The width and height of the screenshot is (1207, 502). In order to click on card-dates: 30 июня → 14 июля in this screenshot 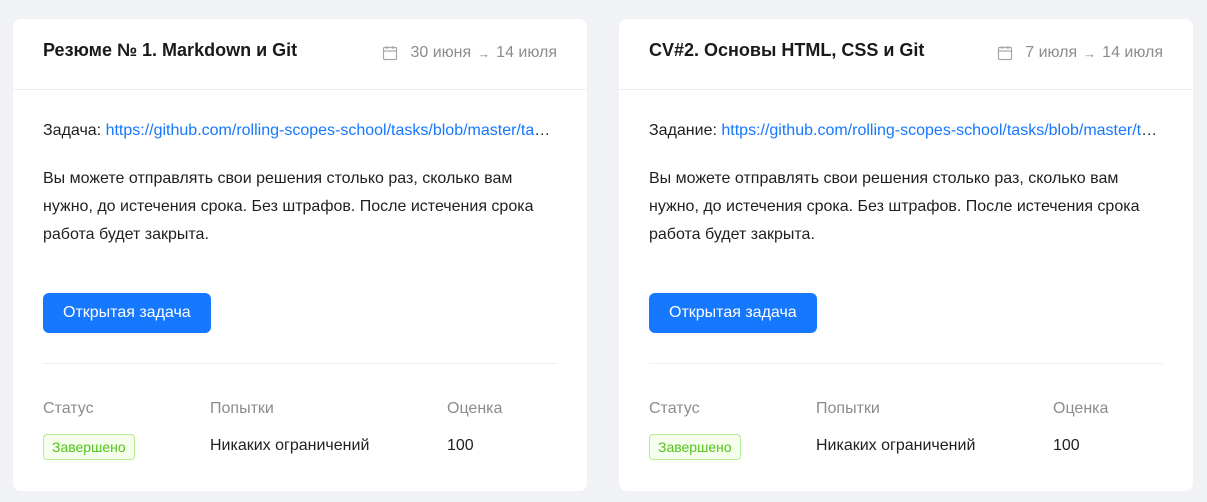, I will do `click(469, 53)`.